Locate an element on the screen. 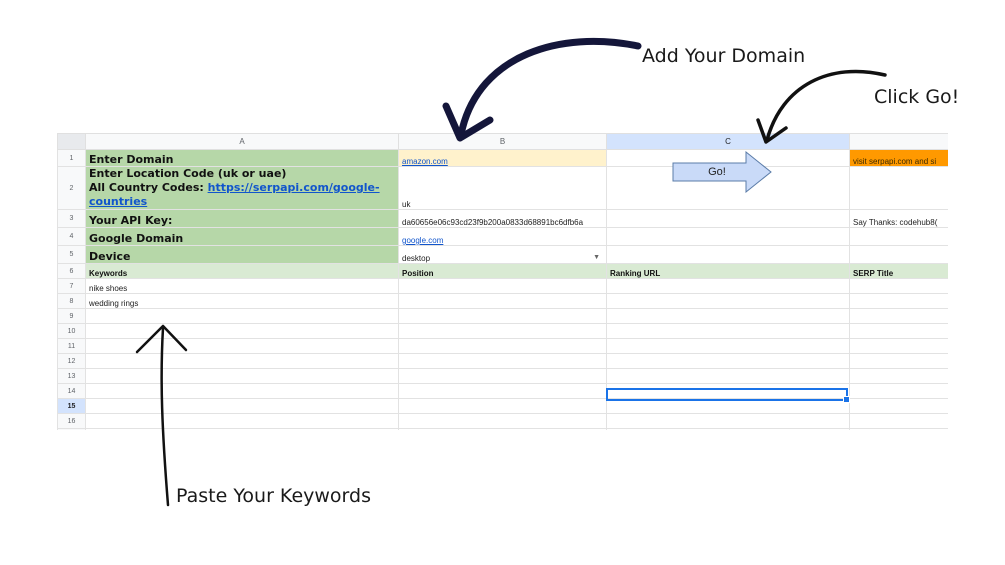  add-domain-arrow-icon is located at coordinates (542, 89).